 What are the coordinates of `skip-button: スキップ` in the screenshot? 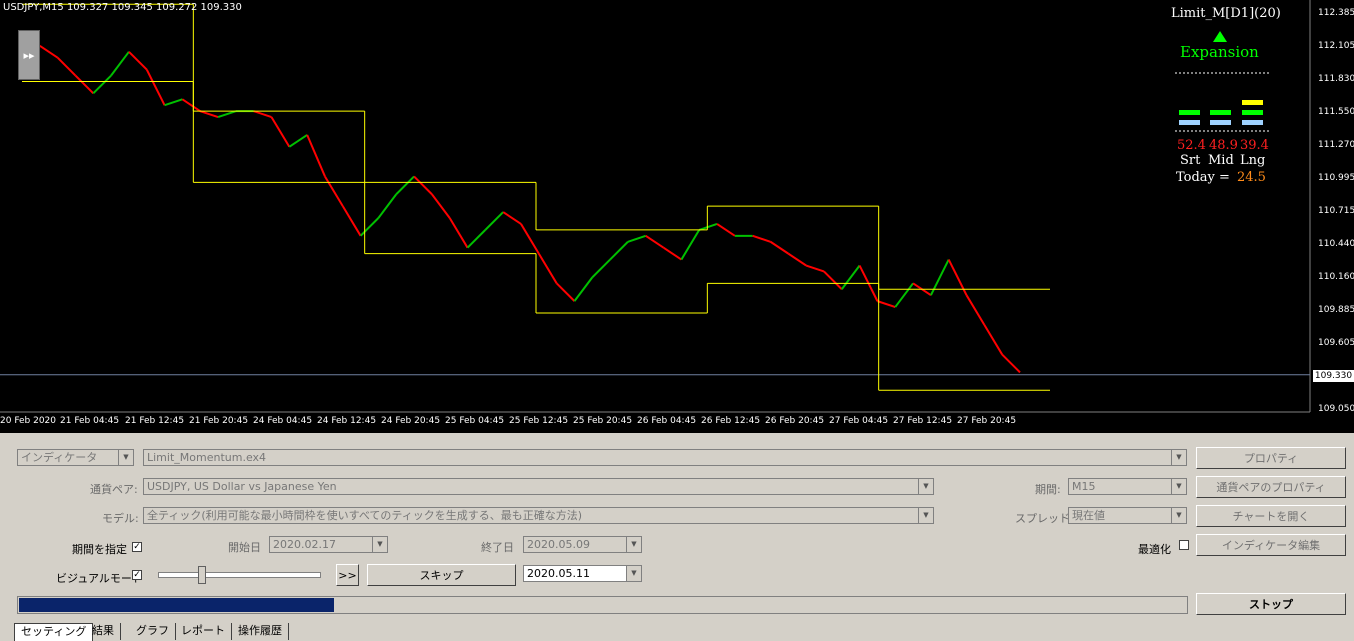 It's located at (441, 575).